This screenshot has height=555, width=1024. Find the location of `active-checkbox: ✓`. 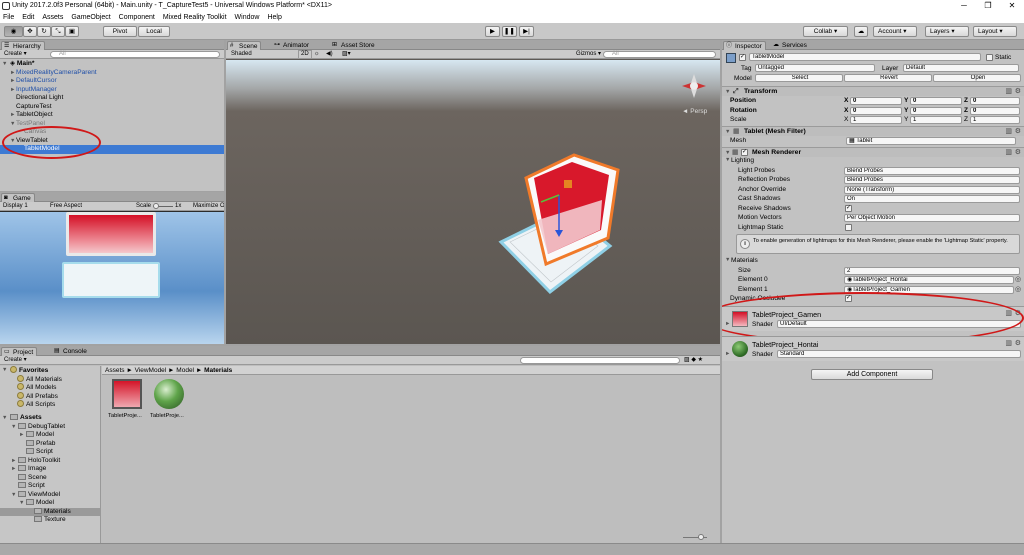

active-checkbox: ✓ is located at coordinates (742, 57).